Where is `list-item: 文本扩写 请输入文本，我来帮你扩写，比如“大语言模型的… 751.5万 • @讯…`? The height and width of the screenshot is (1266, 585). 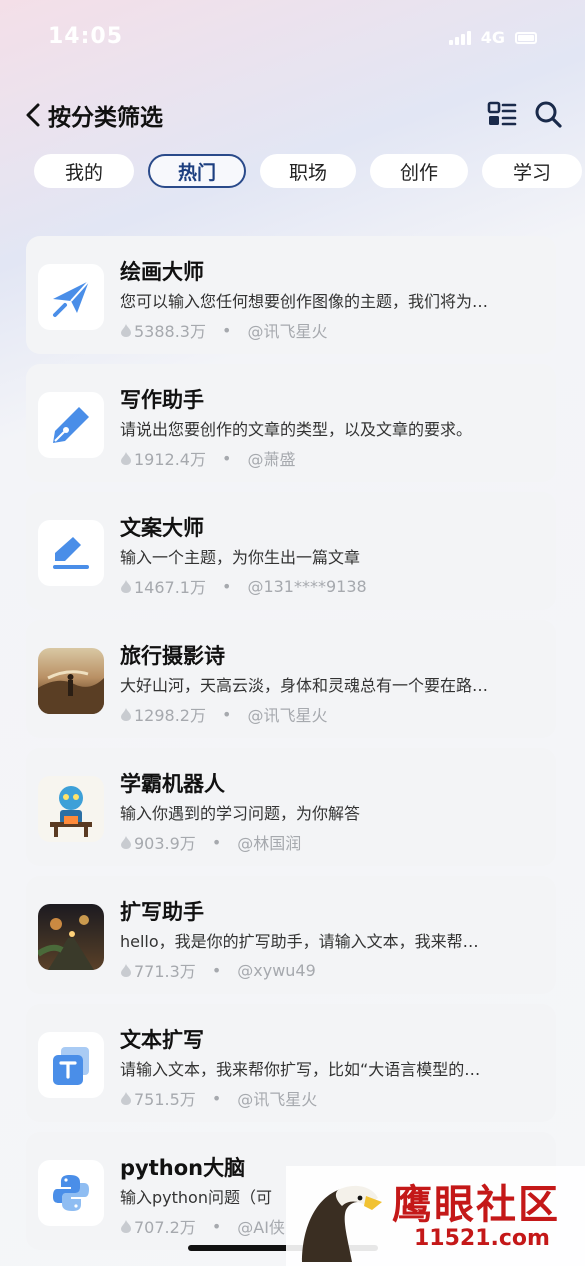 list-item: 文本扩写 请输入文本，我来帮你扩写，比如“大语言模型的… 751.5万 • @讯… is located at coordinates (291, 1063).